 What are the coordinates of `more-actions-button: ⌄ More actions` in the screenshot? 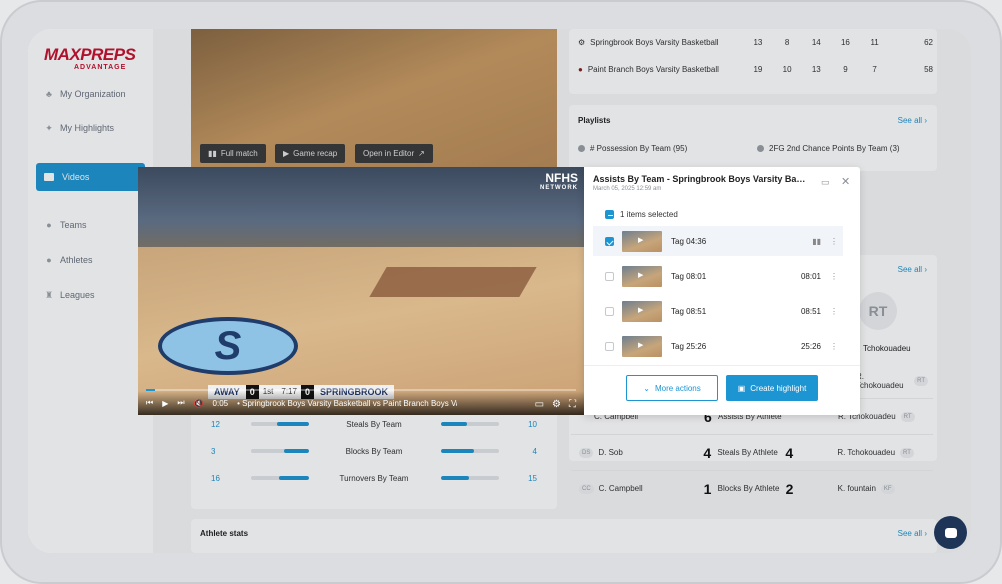 It's located at (672, 388).